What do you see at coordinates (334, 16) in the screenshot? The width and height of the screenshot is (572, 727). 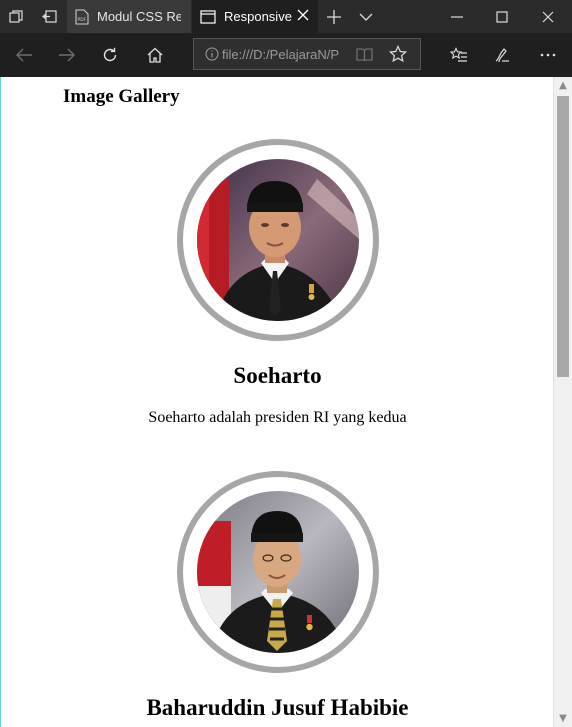 I see `new-tab-icon` at bounding box center [334, 16].